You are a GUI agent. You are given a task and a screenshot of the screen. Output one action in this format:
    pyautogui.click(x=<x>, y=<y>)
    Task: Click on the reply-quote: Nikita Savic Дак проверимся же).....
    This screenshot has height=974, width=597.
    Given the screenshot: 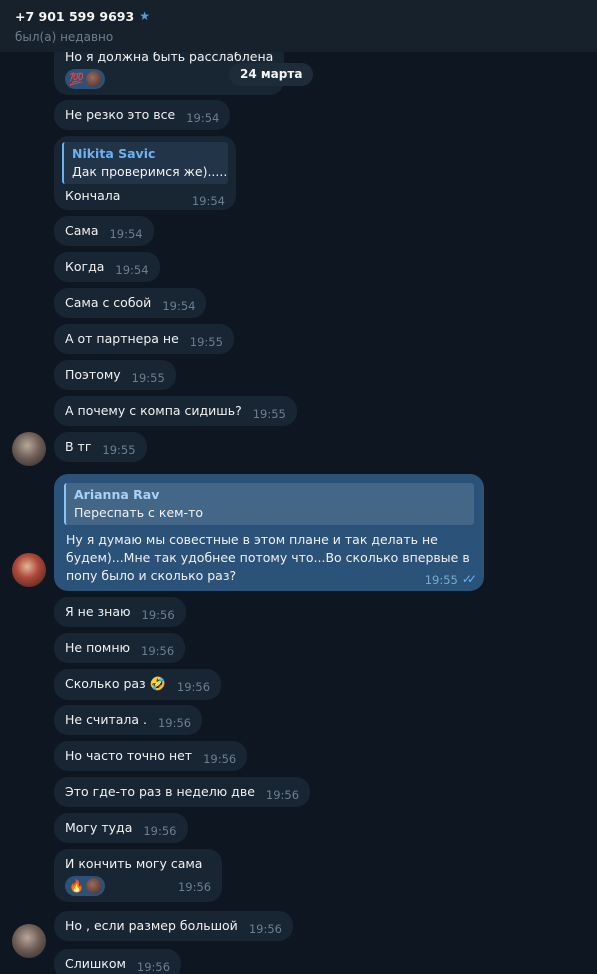 What is the action you would take?
    pyautogui.click(x=145, y=163)
    